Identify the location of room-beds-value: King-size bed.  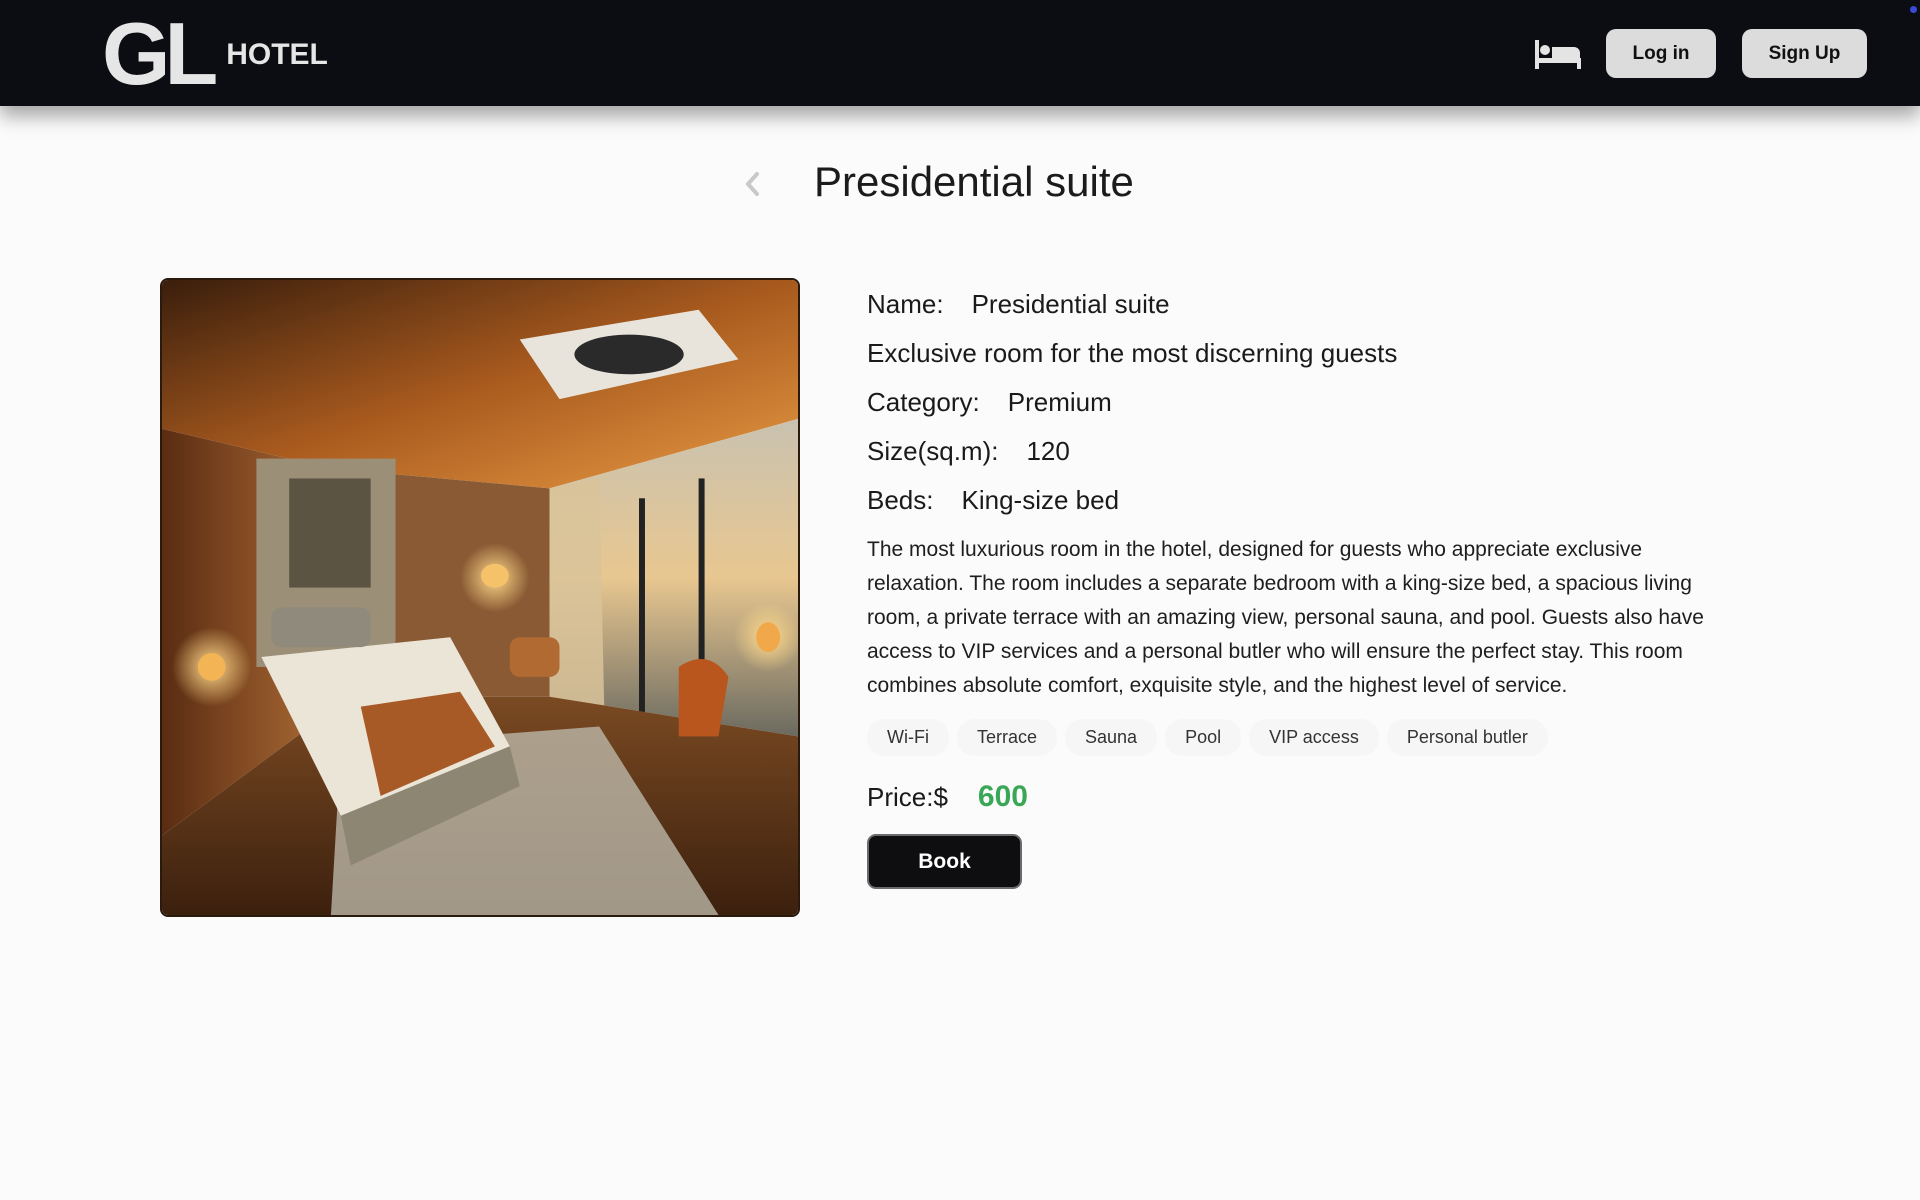
(1040, 500).